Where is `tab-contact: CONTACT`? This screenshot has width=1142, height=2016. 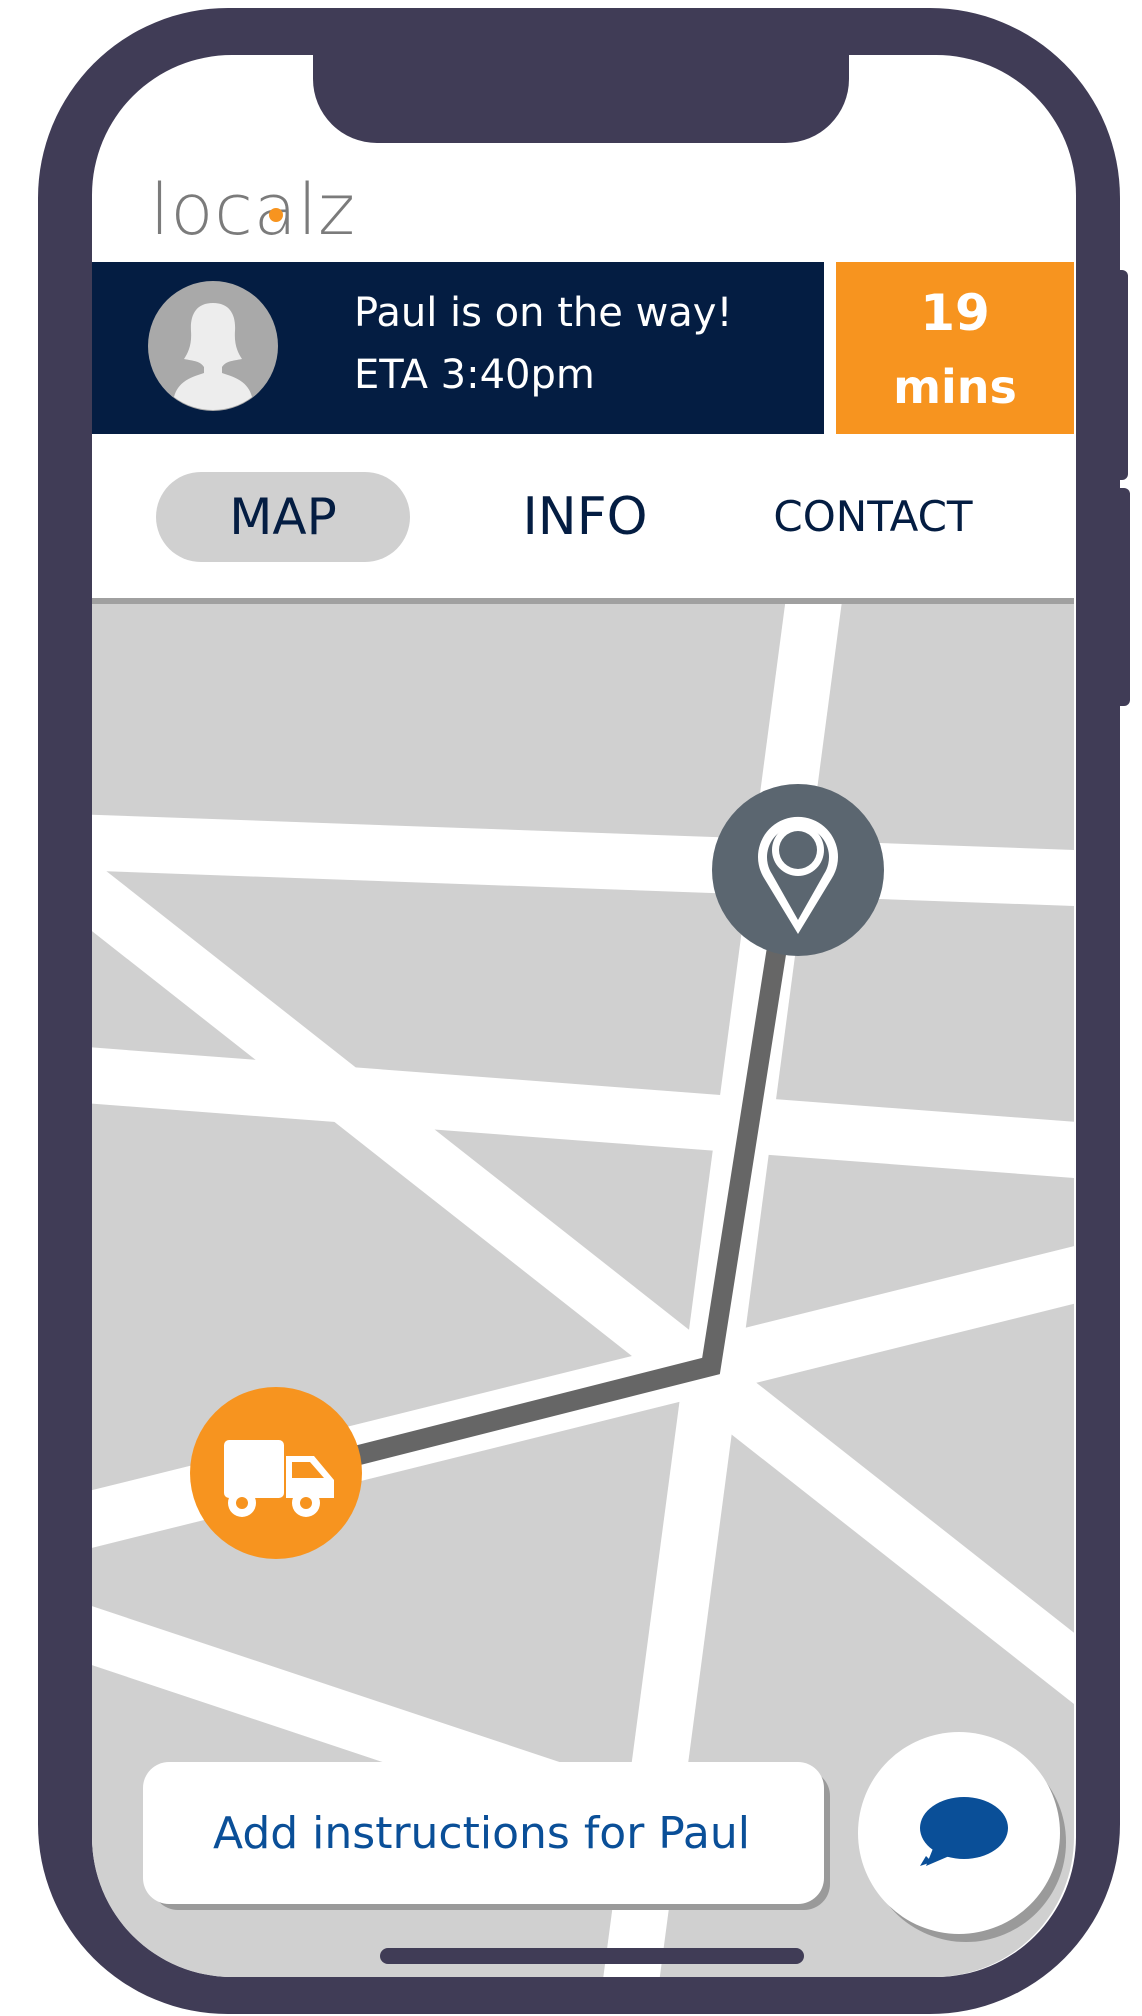
tab-contact: CONTACT is located at coordinates (873, 517).